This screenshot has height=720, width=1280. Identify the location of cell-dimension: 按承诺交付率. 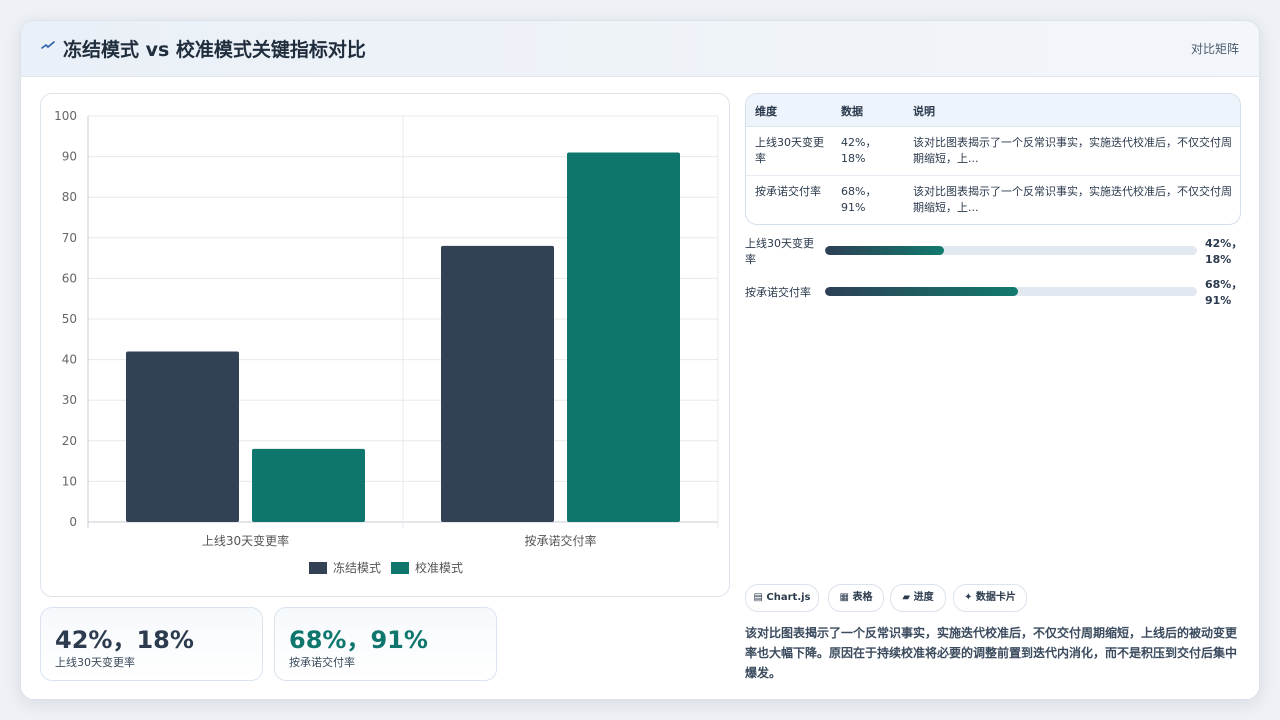
(788, 191).